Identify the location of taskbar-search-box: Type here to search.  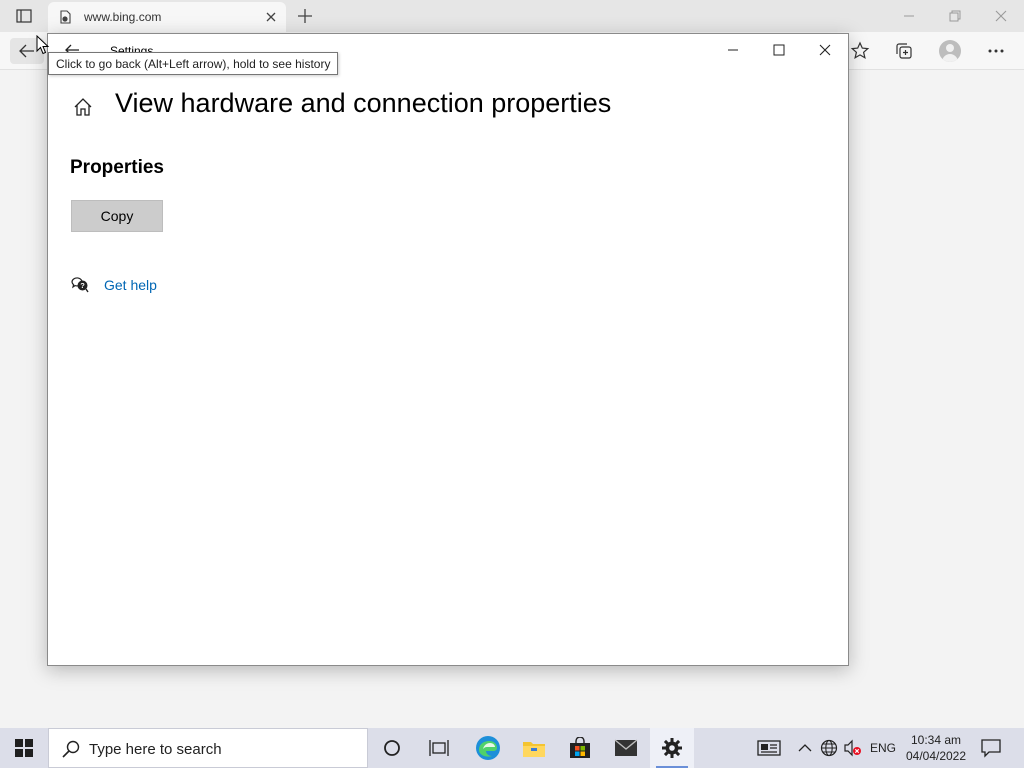
(208, 748).